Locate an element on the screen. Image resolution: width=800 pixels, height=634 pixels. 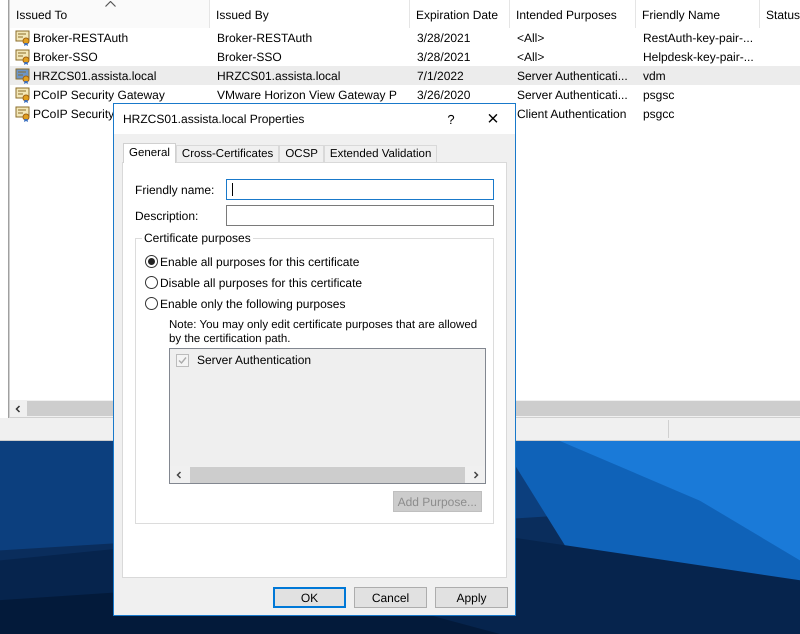
column-header: Intended Purposes is located at coordinates (573, 14).